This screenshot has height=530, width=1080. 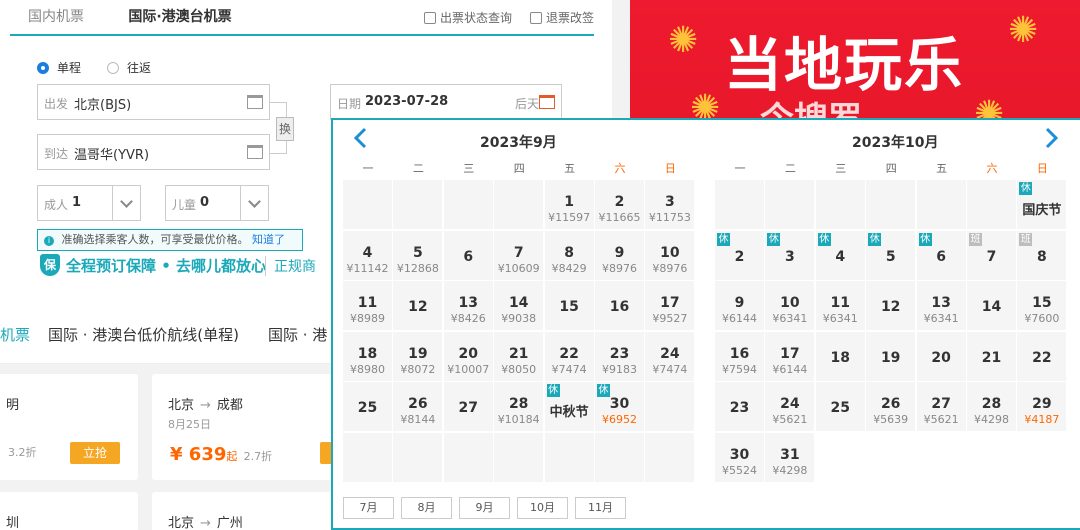 I want to click on calendar-day: 26 ¥8144, so click(x=418, y=406).